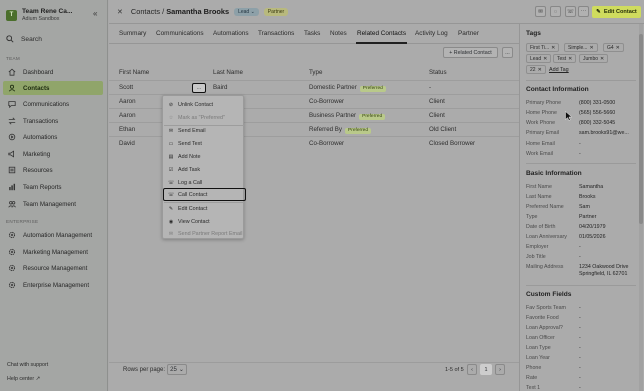 The height and width of the screenshot is (391, 644). I want to click on section-divider, so click(581, 80).